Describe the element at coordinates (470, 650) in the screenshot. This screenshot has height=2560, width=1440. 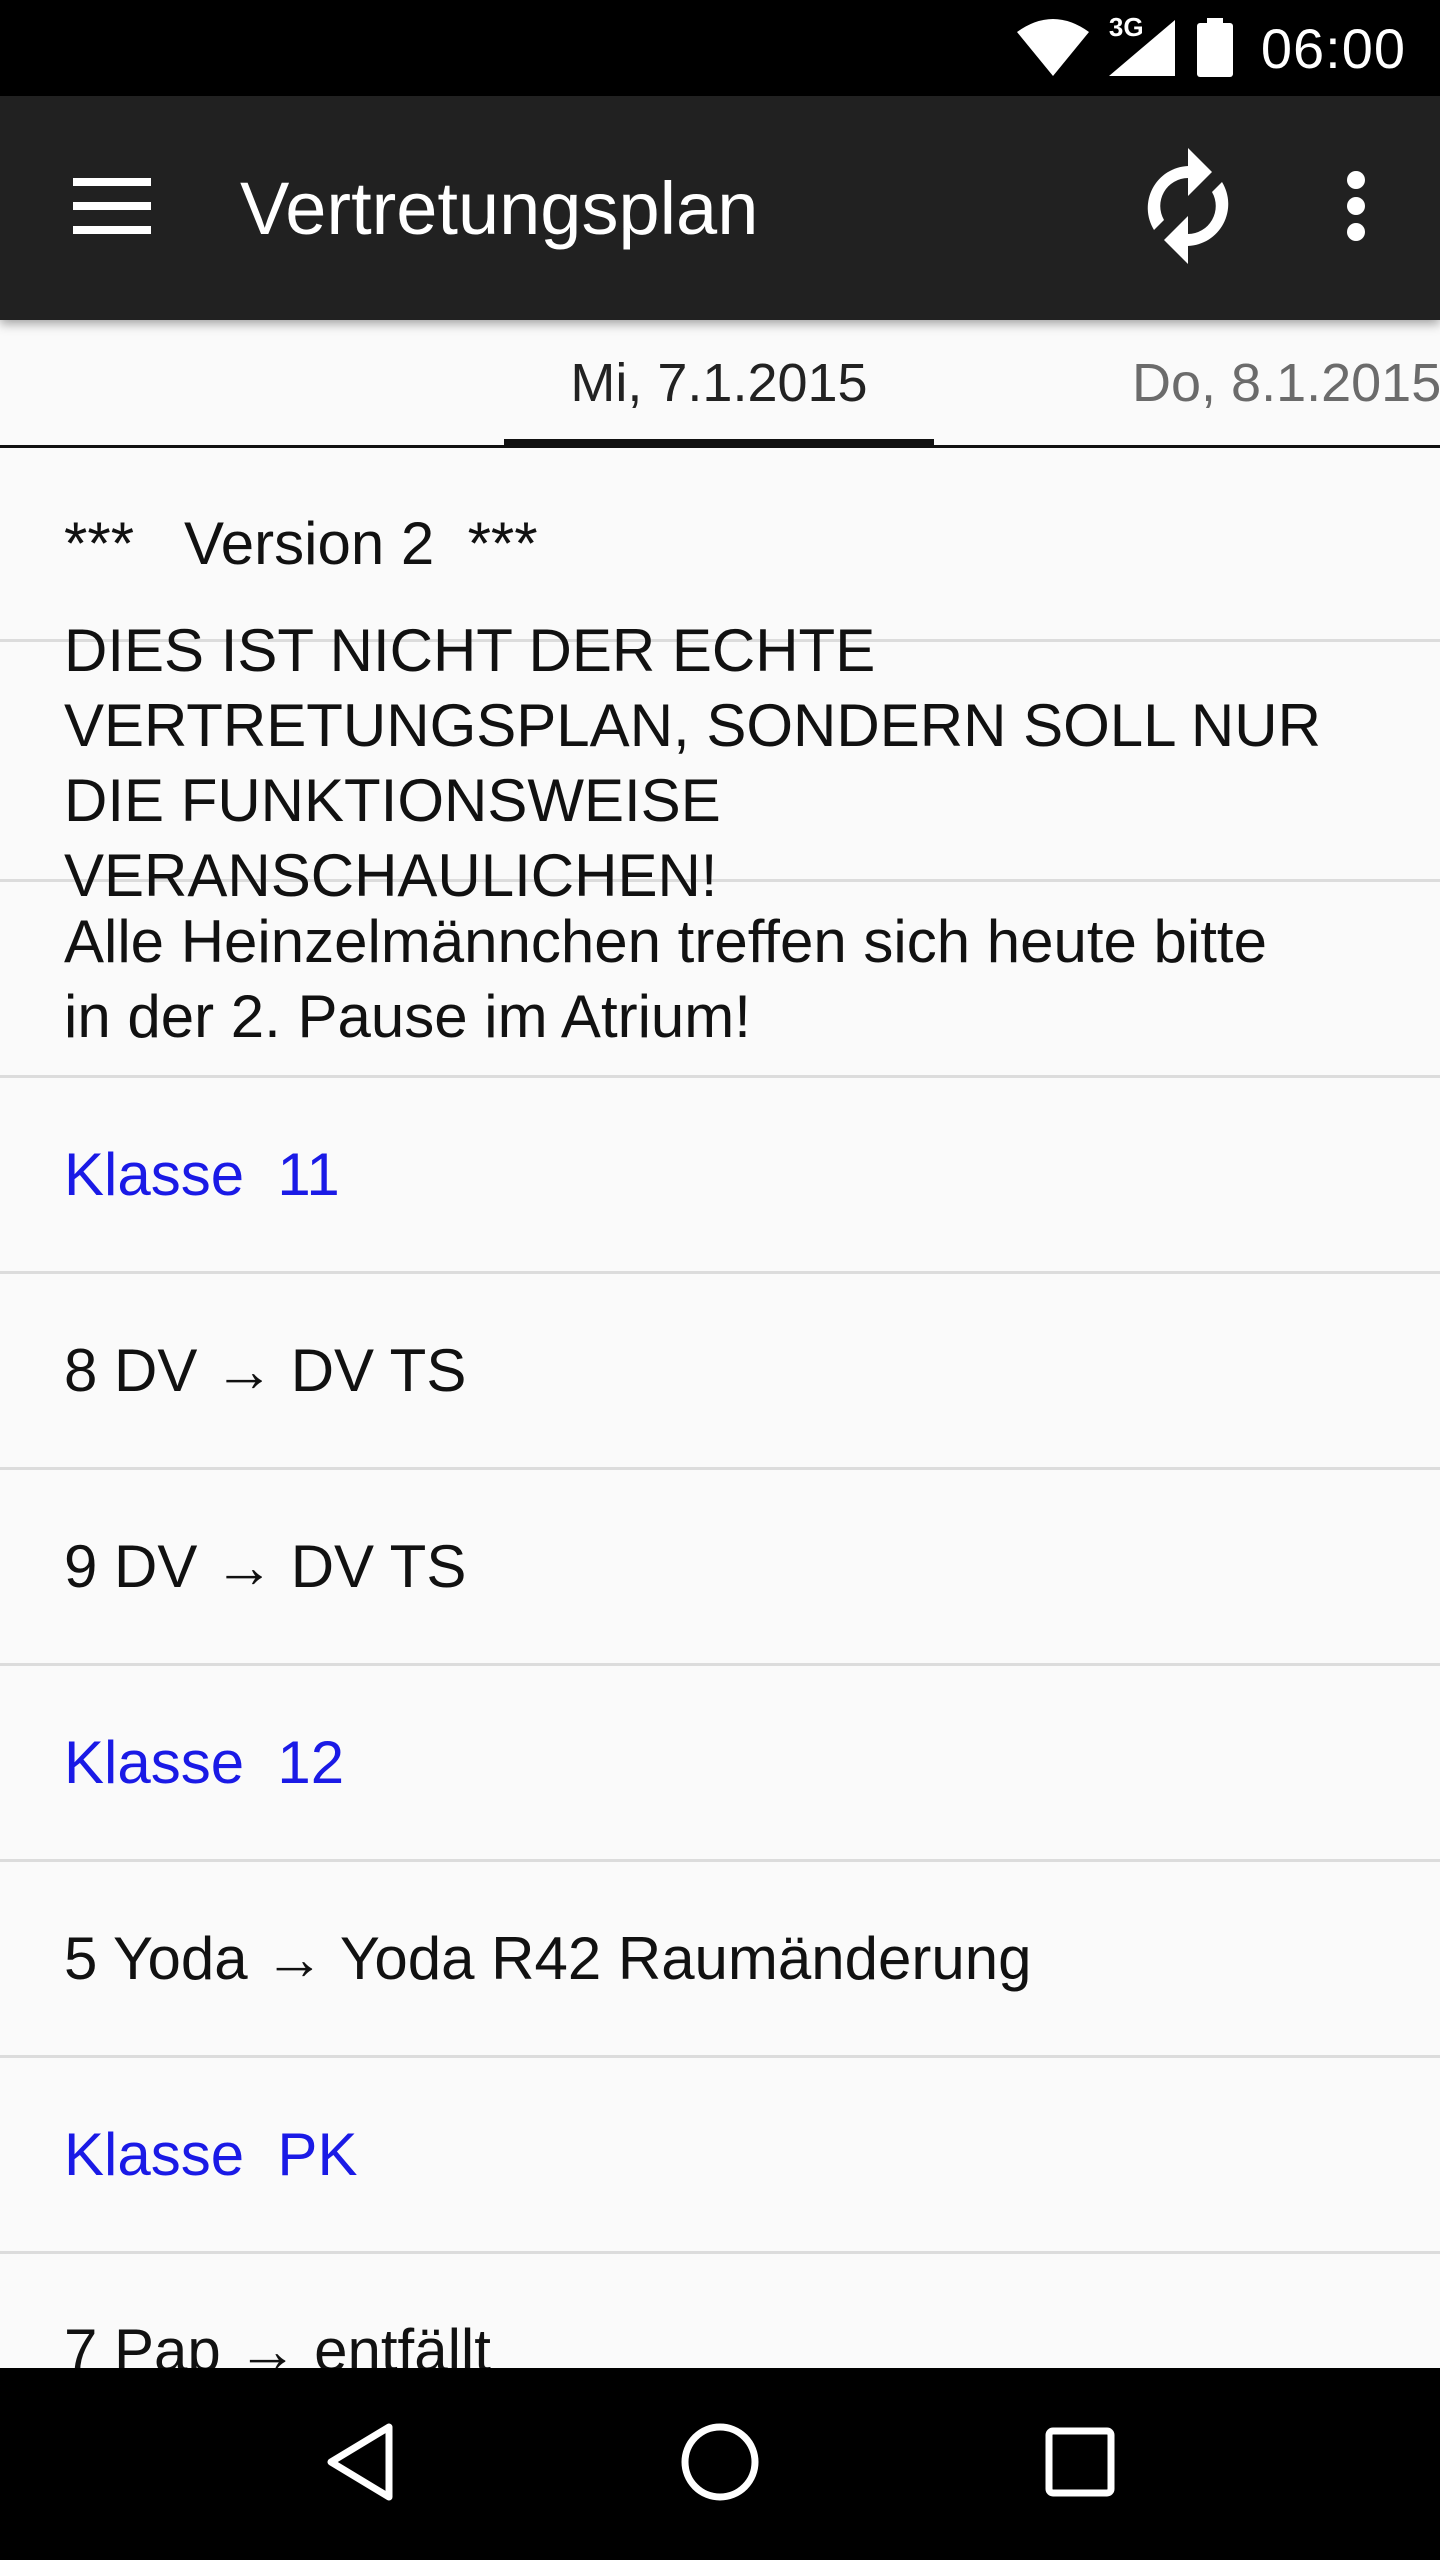
I see `notice-line: DIES IST NICHT DER ECHTE` at that location.